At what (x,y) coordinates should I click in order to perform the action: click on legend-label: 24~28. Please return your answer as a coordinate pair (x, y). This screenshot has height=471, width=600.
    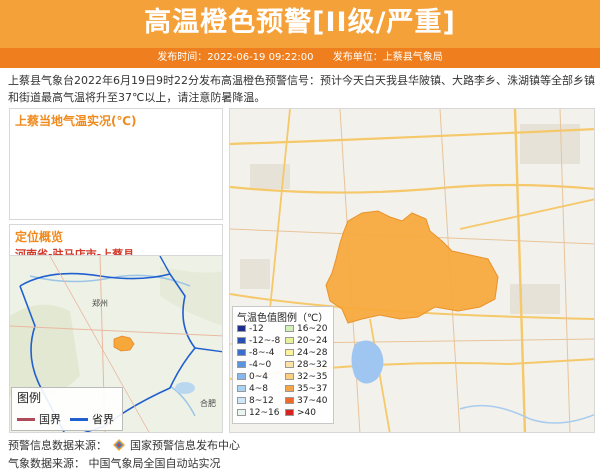
    Looking at the image, I should click on (312, 352).